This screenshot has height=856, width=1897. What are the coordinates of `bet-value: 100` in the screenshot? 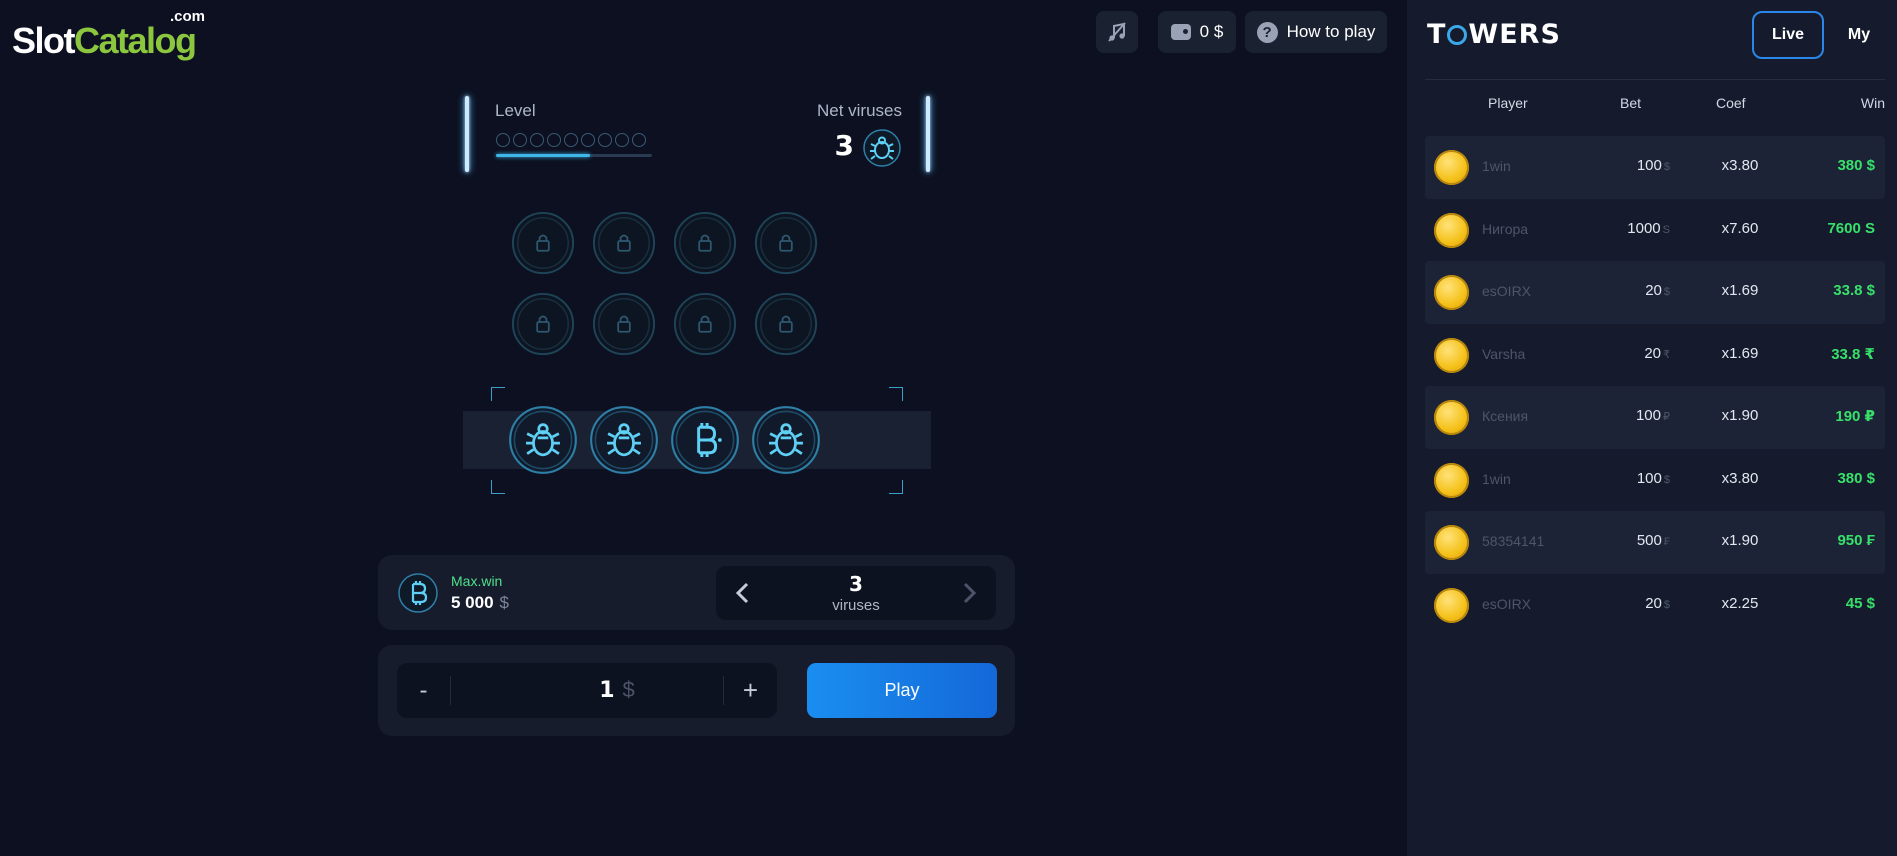 It's located at (1649, 478).